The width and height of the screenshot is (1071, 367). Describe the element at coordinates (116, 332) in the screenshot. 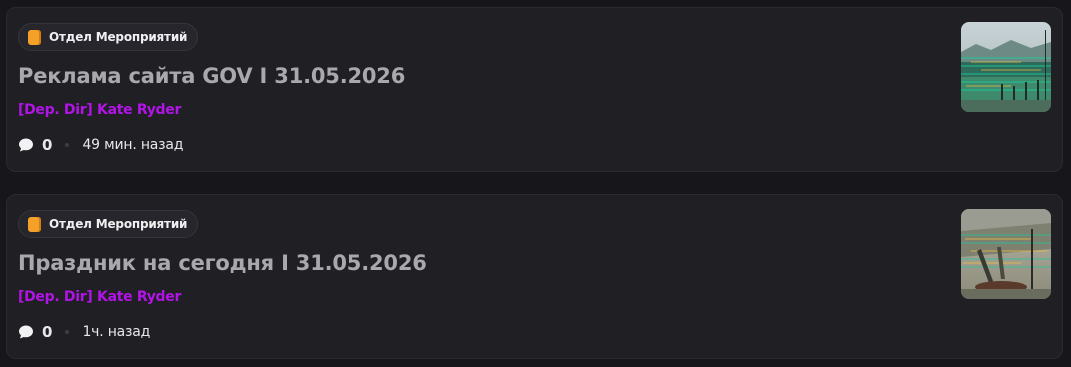

I see `post-time: 1ч. назад` at that location.